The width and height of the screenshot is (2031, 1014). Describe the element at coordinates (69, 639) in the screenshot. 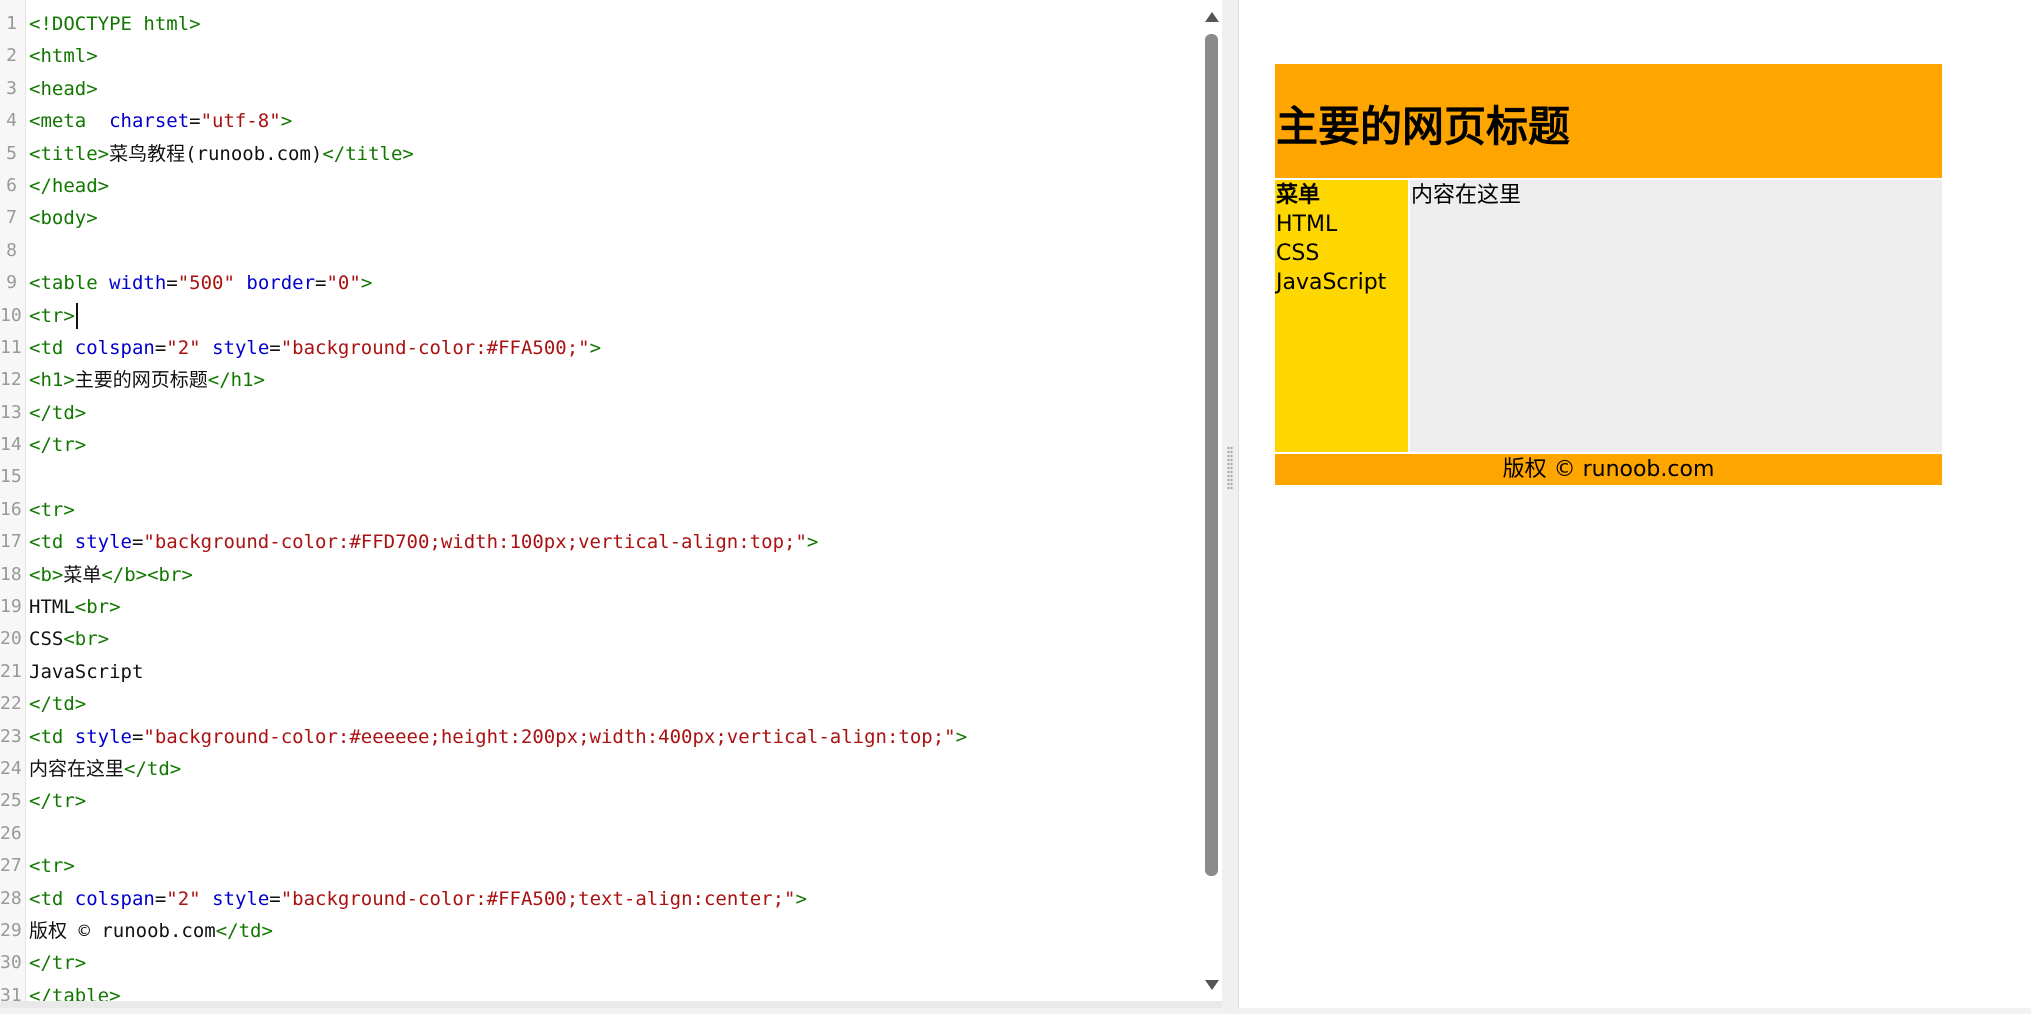

I see `code-text: CSS<br>` at that location.